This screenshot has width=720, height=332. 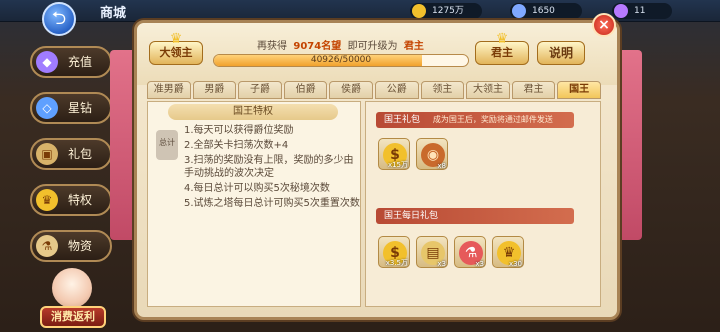 I want to click on reputation-progress-bar: 40926/50000, so click(x=341, y=60).